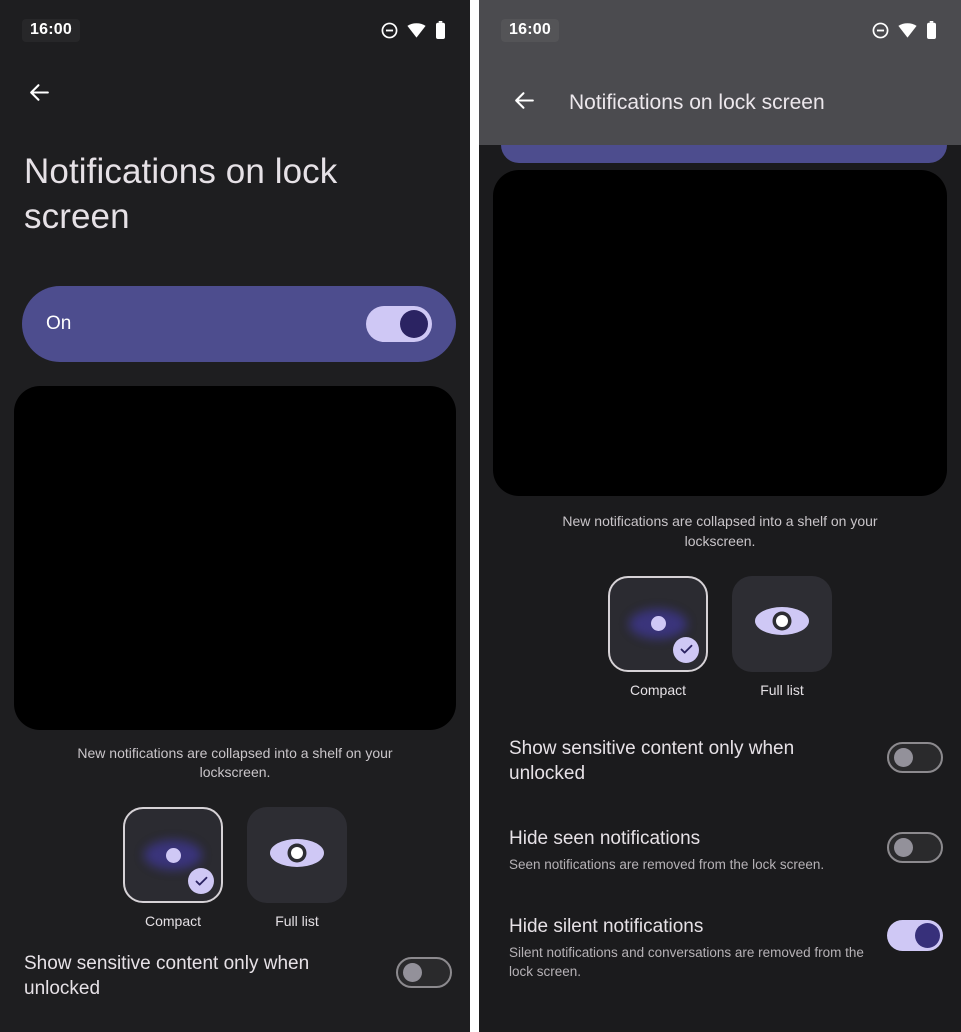 The image size is (961, 1032). Describe the element at coordinates (720, 30) in the screenshot. I see `status-bar-right: 16:00` at that location.